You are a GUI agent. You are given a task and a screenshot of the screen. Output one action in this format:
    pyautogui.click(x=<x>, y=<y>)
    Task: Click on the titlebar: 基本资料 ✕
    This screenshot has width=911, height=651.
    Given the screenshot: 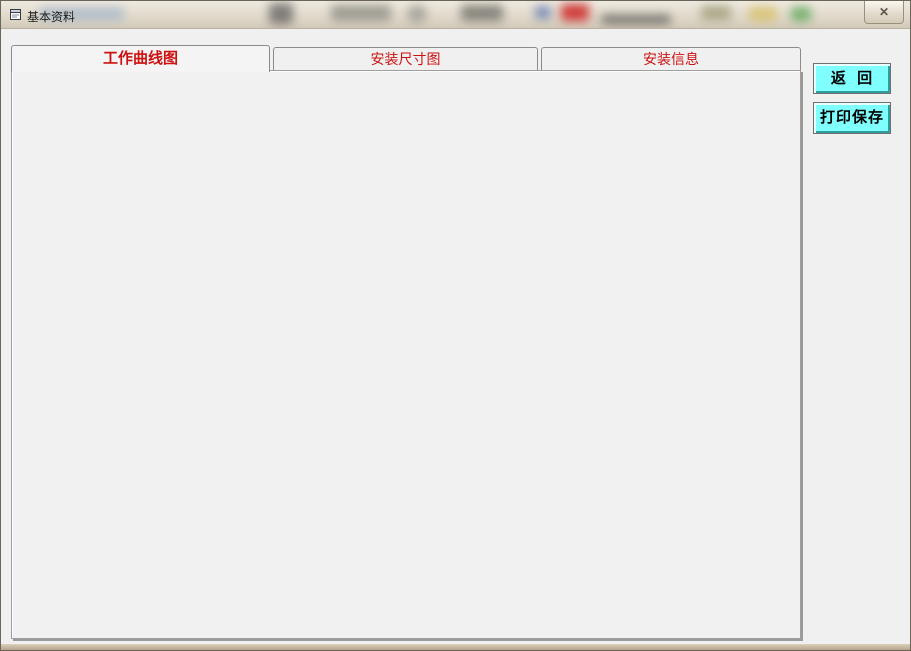 What is the action you would take?
    pyautogui.click(x=455, y=15)
    